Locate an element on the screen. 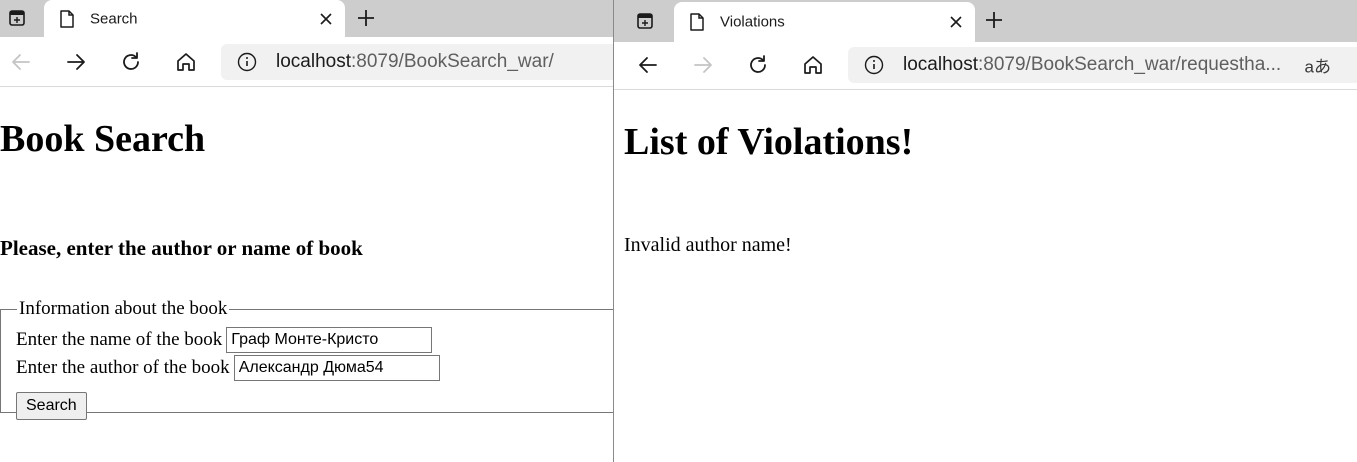  tab-strip: Violations is located at coordinates (985, 21).